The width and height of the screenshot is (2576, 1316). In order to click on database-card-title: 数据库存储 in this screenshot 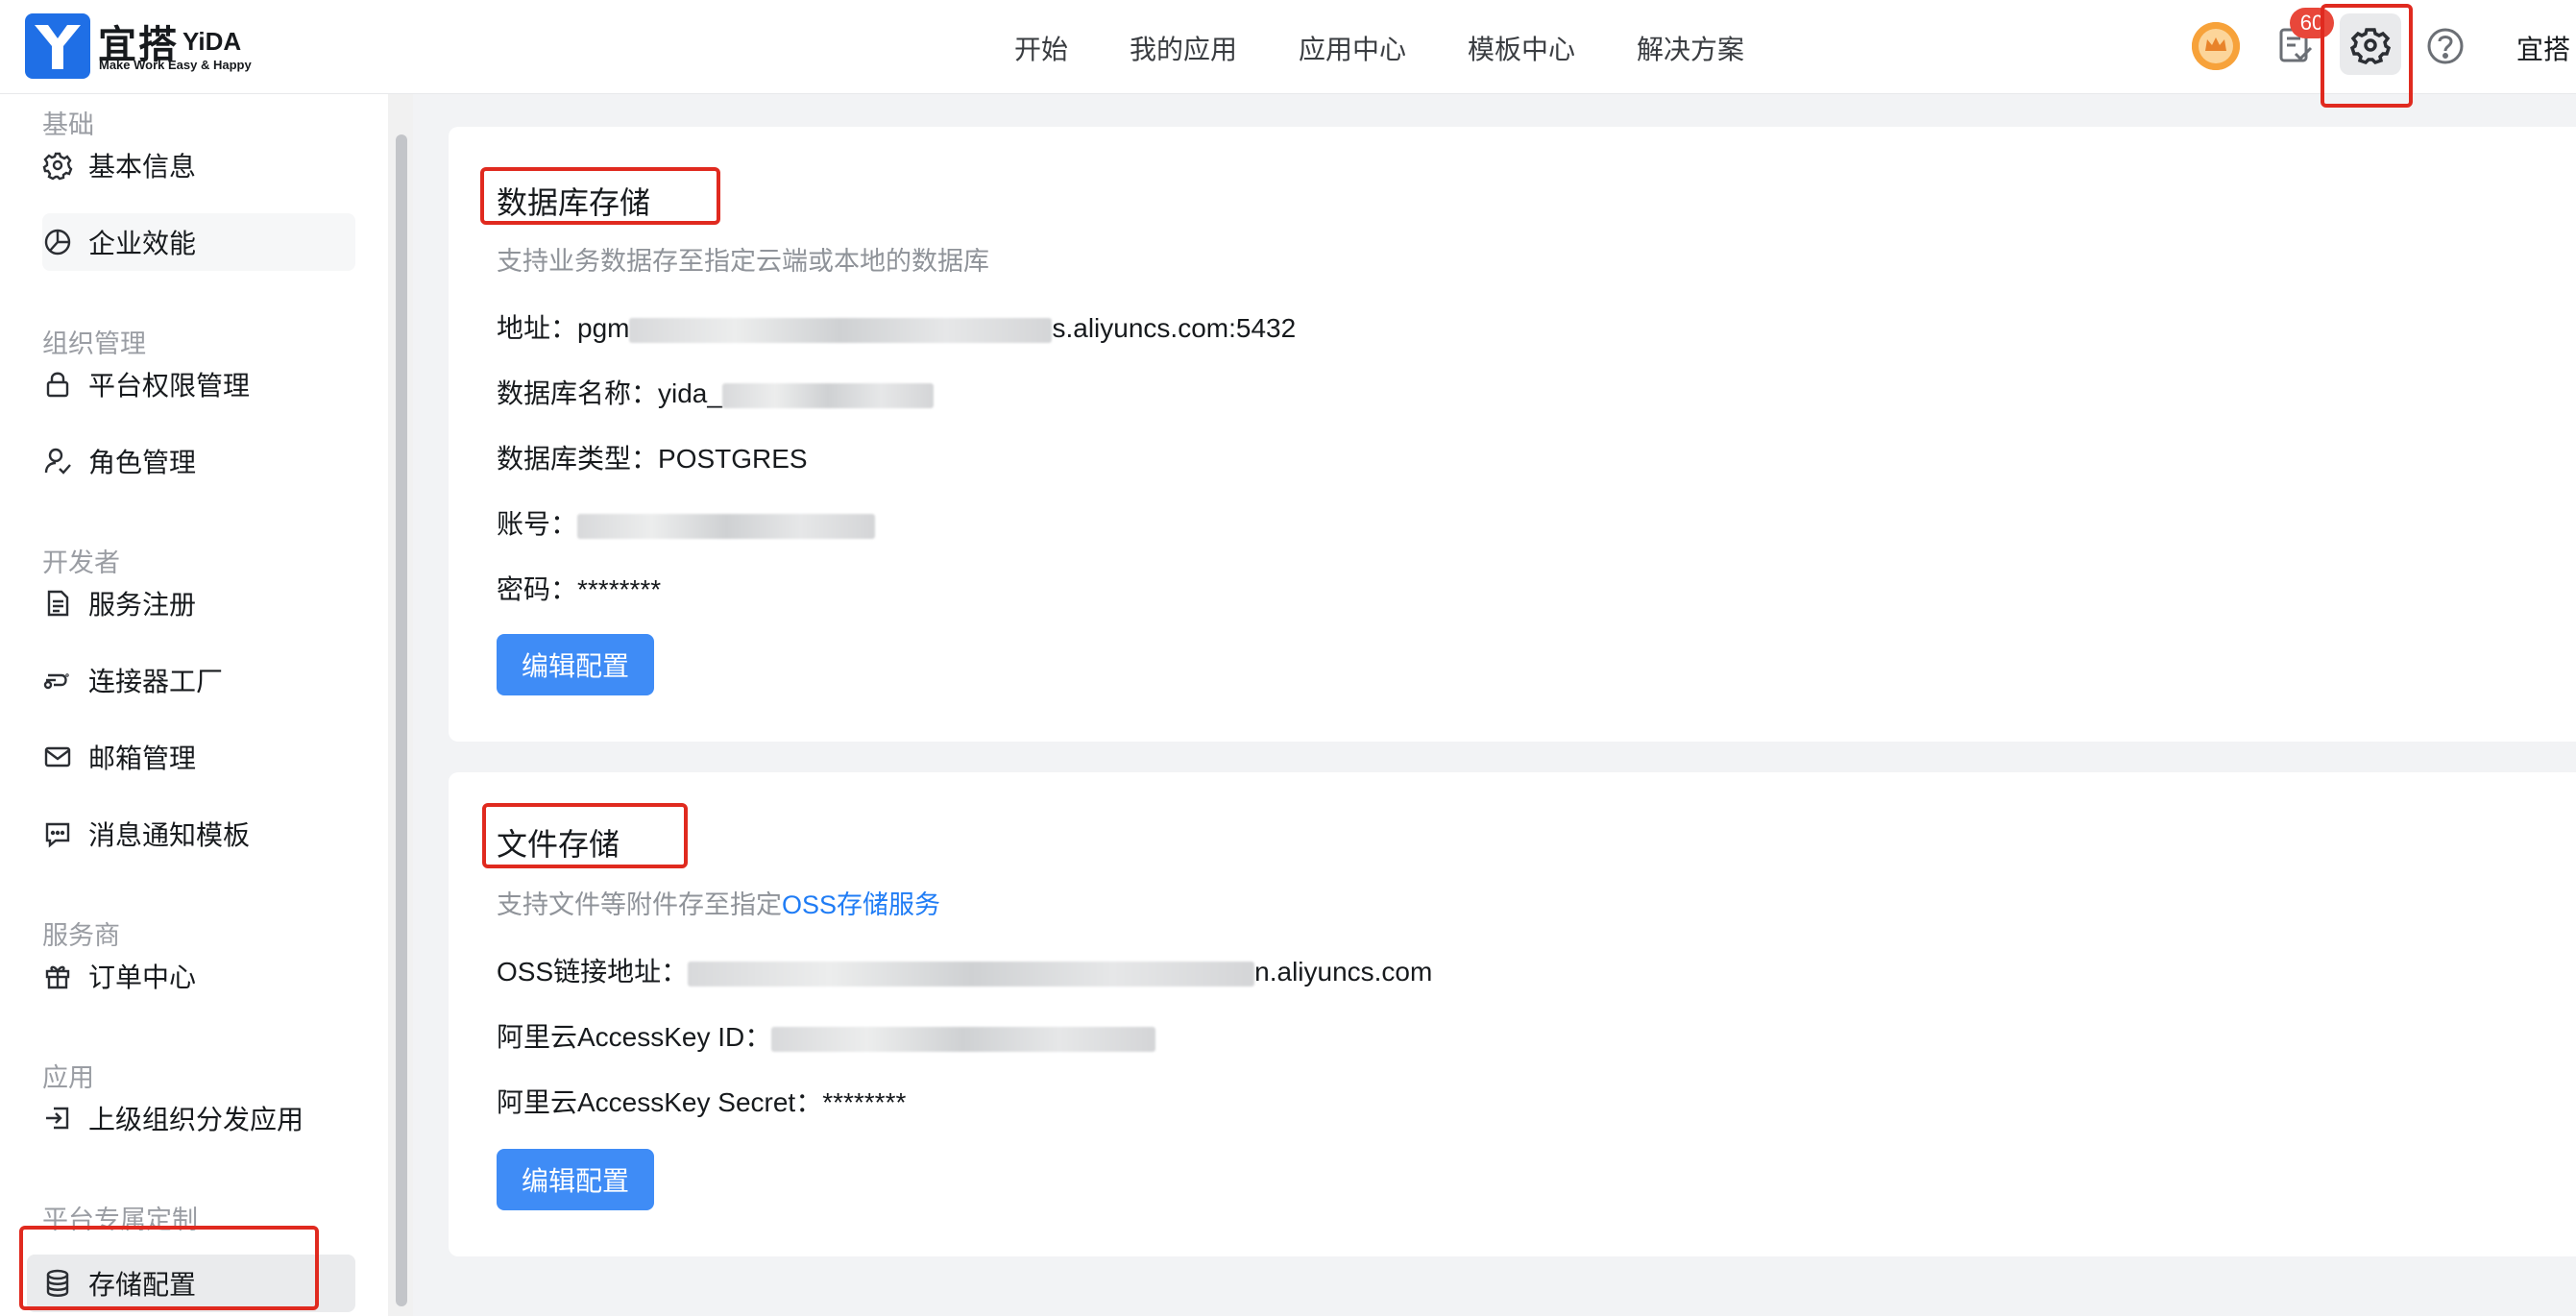, I will do `click(574, 202)`.